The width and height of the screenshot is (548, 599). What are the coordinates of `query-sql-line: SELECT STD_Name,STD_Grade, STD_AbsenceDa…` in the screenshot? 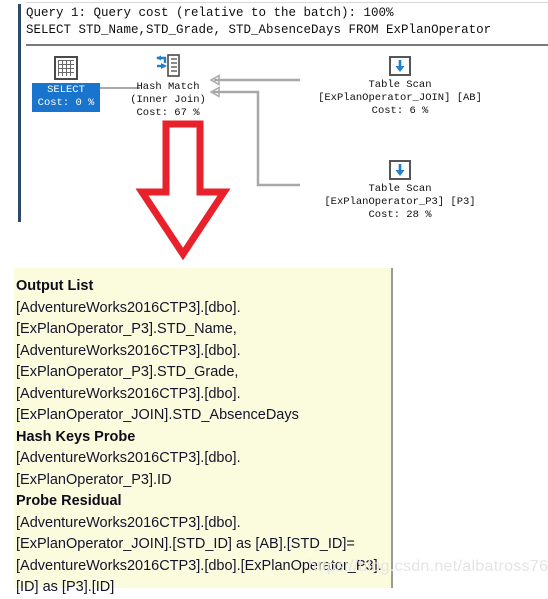 It's located at (259, 30).